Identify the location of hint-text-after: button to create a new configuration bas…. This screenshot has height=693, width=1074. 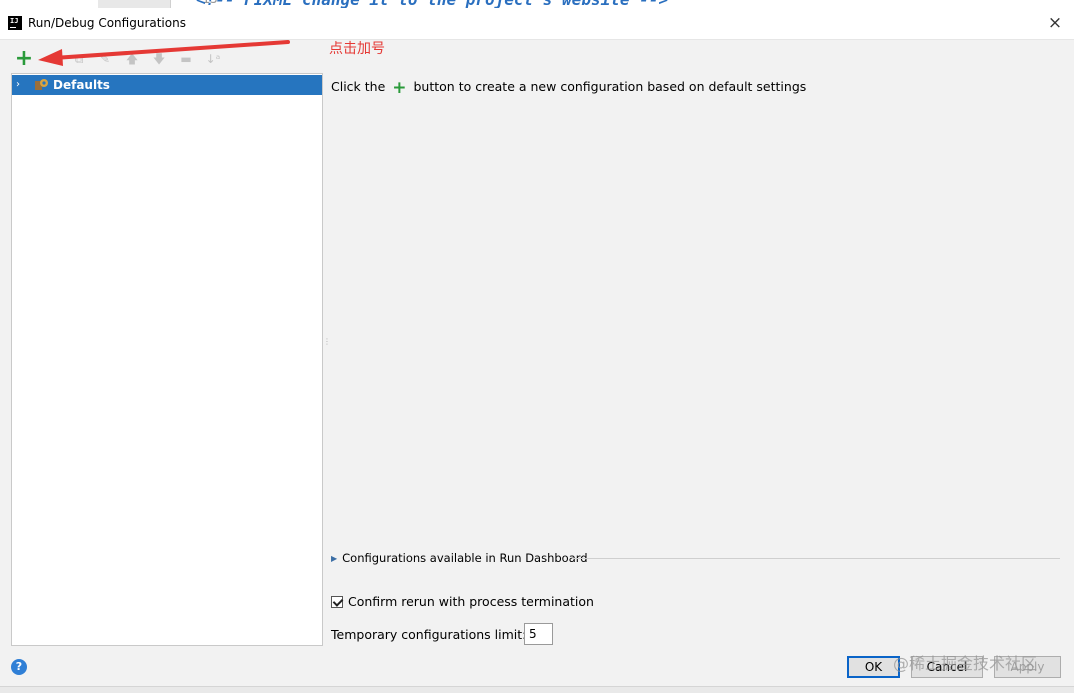
(610, 86).